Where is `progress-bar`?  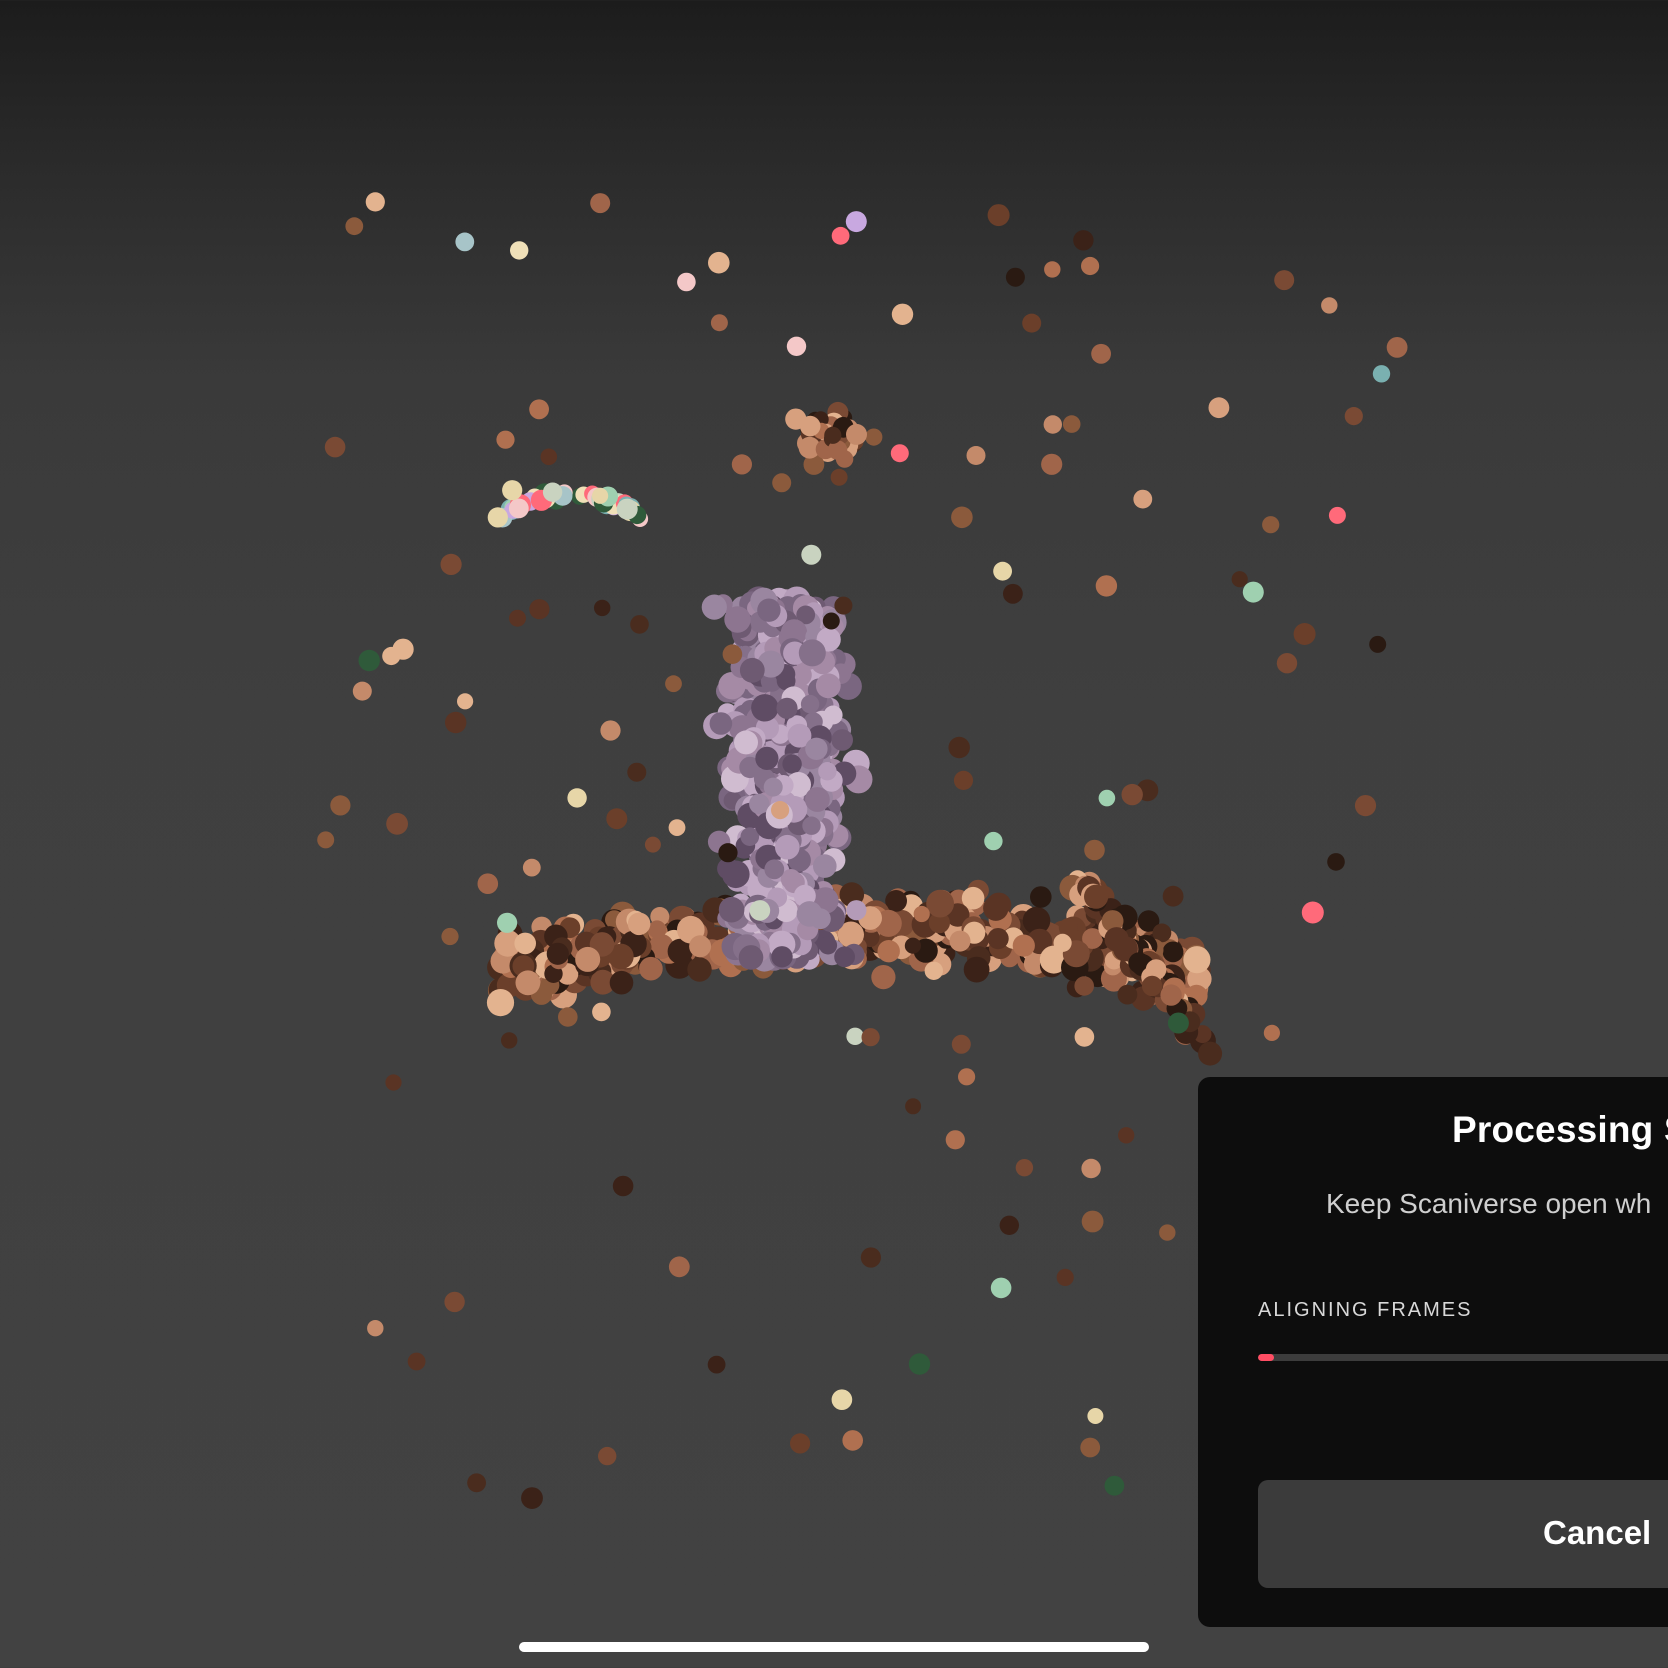 progress-bar is located at coordinates (1463, 1357).